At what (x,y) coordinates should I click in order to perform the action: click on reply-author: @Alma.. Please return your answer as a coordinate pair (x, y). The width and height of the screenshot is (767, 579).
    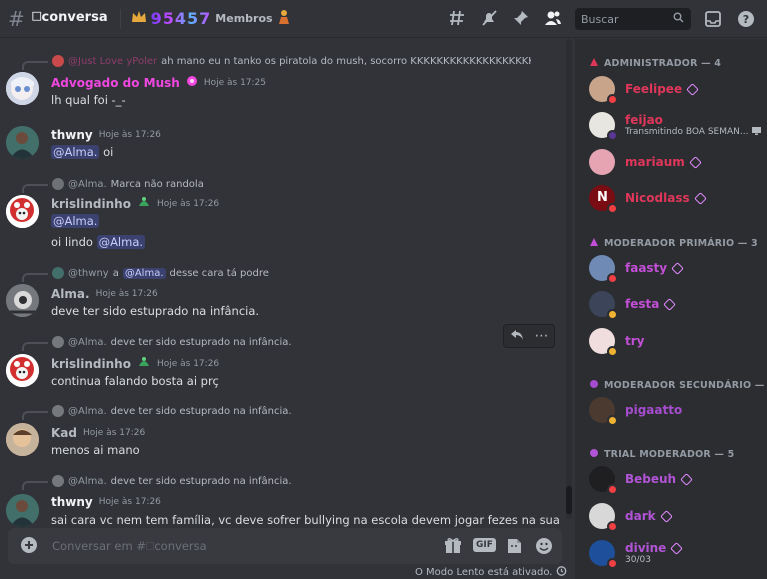
    Looking at the image, I should click on (87, 411).